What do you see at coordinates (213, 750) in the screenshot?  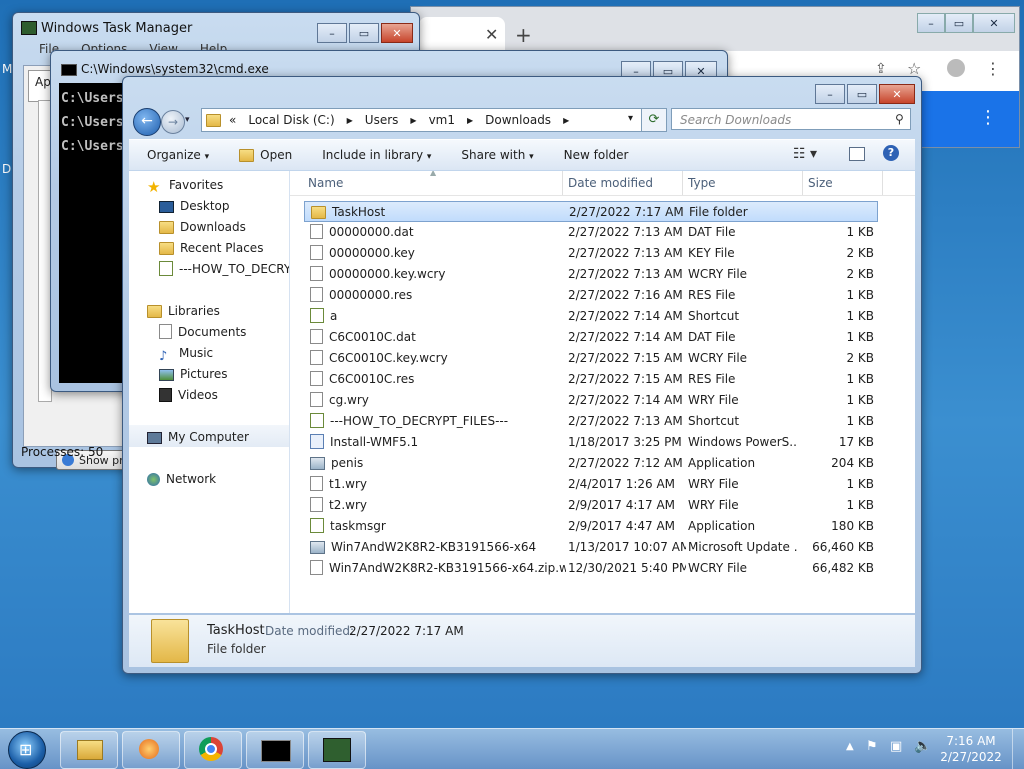 I see `taskbar-chrome` at bounding box center [213, 750].